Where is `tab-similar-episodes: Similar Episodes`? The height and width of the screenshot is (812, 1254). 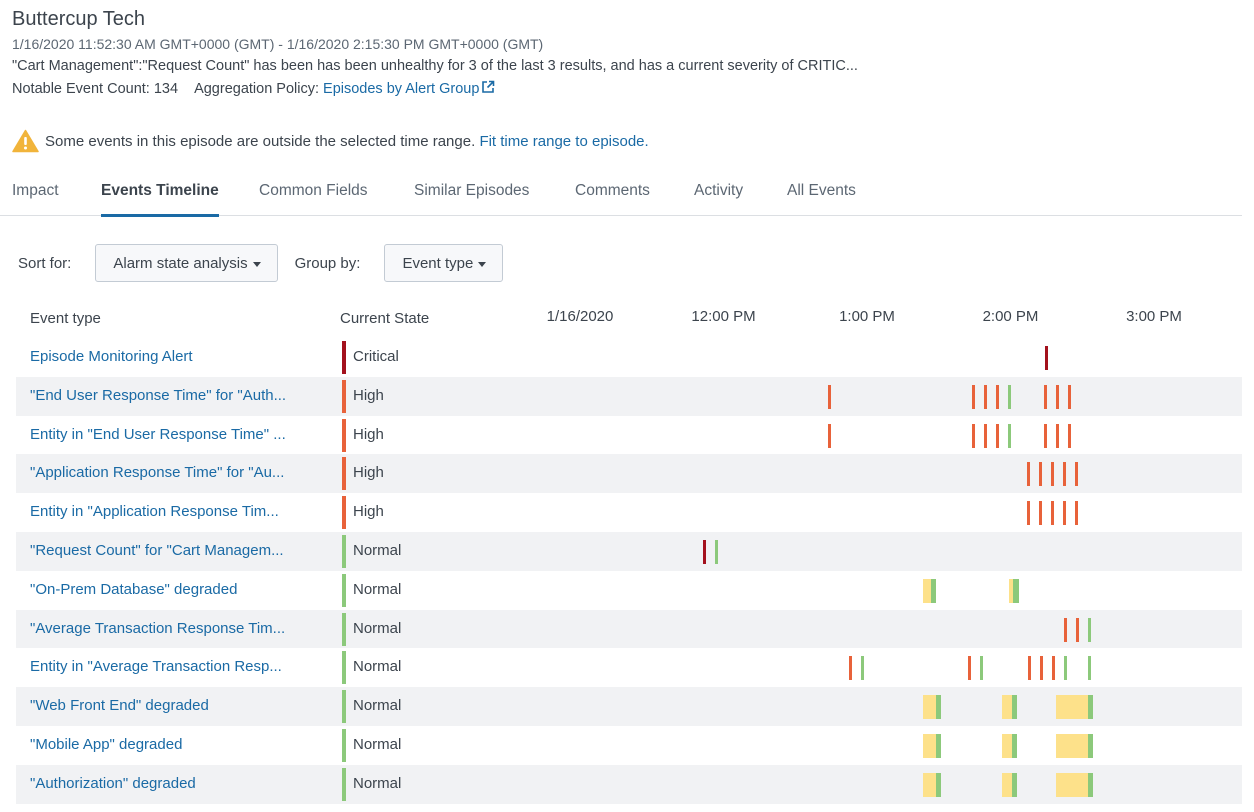
tab-similar-episodes: Similar Episodes is located at coordinates (471, 199).